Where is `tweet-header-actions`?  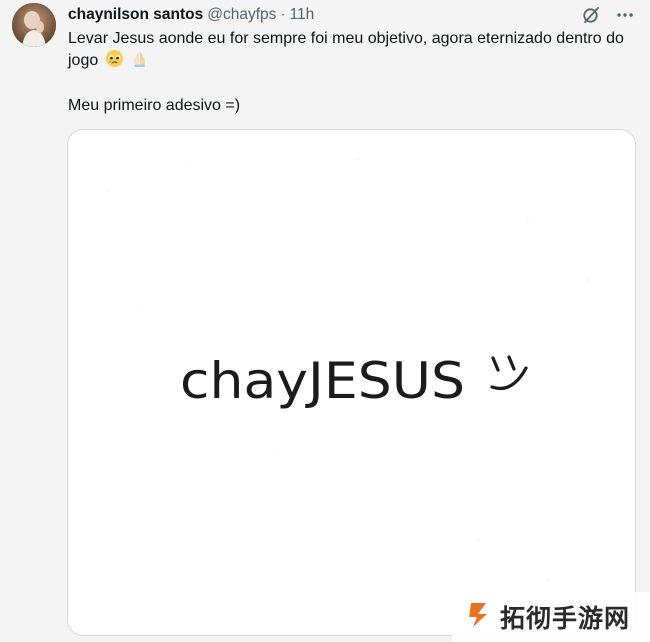 tweet-header-actions is located at coordinates (608, 15).